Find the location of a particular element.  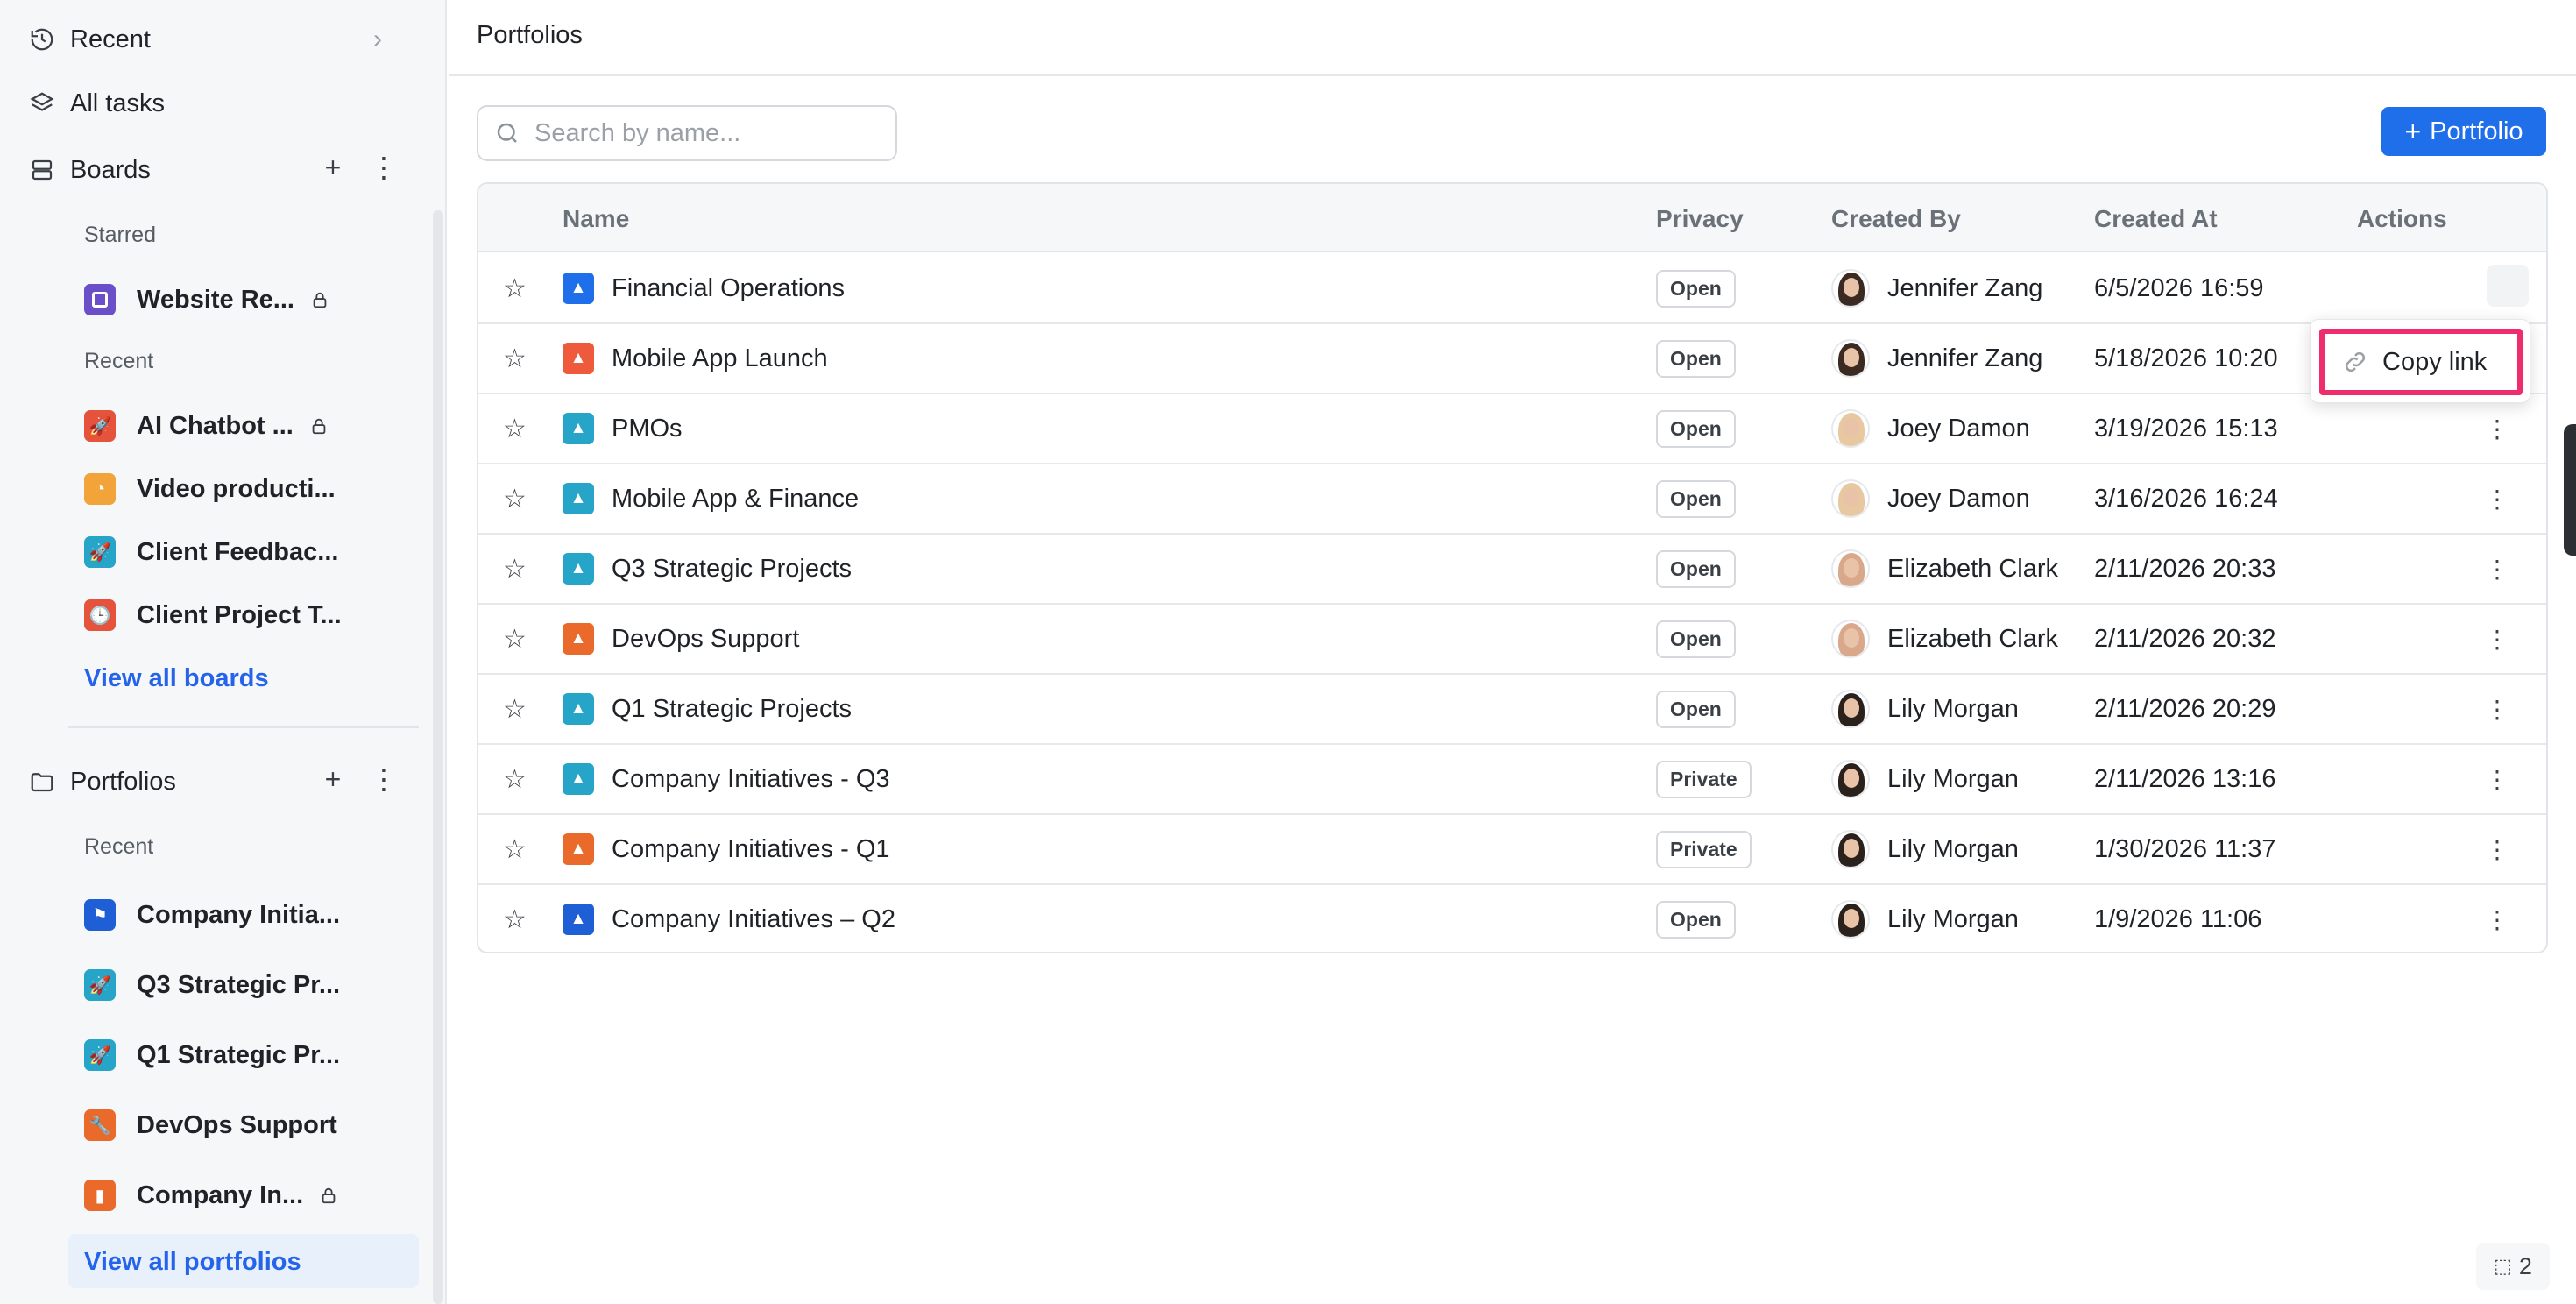

creator-cell: Elizabeth Clark is located at coordinates (1944, 639).